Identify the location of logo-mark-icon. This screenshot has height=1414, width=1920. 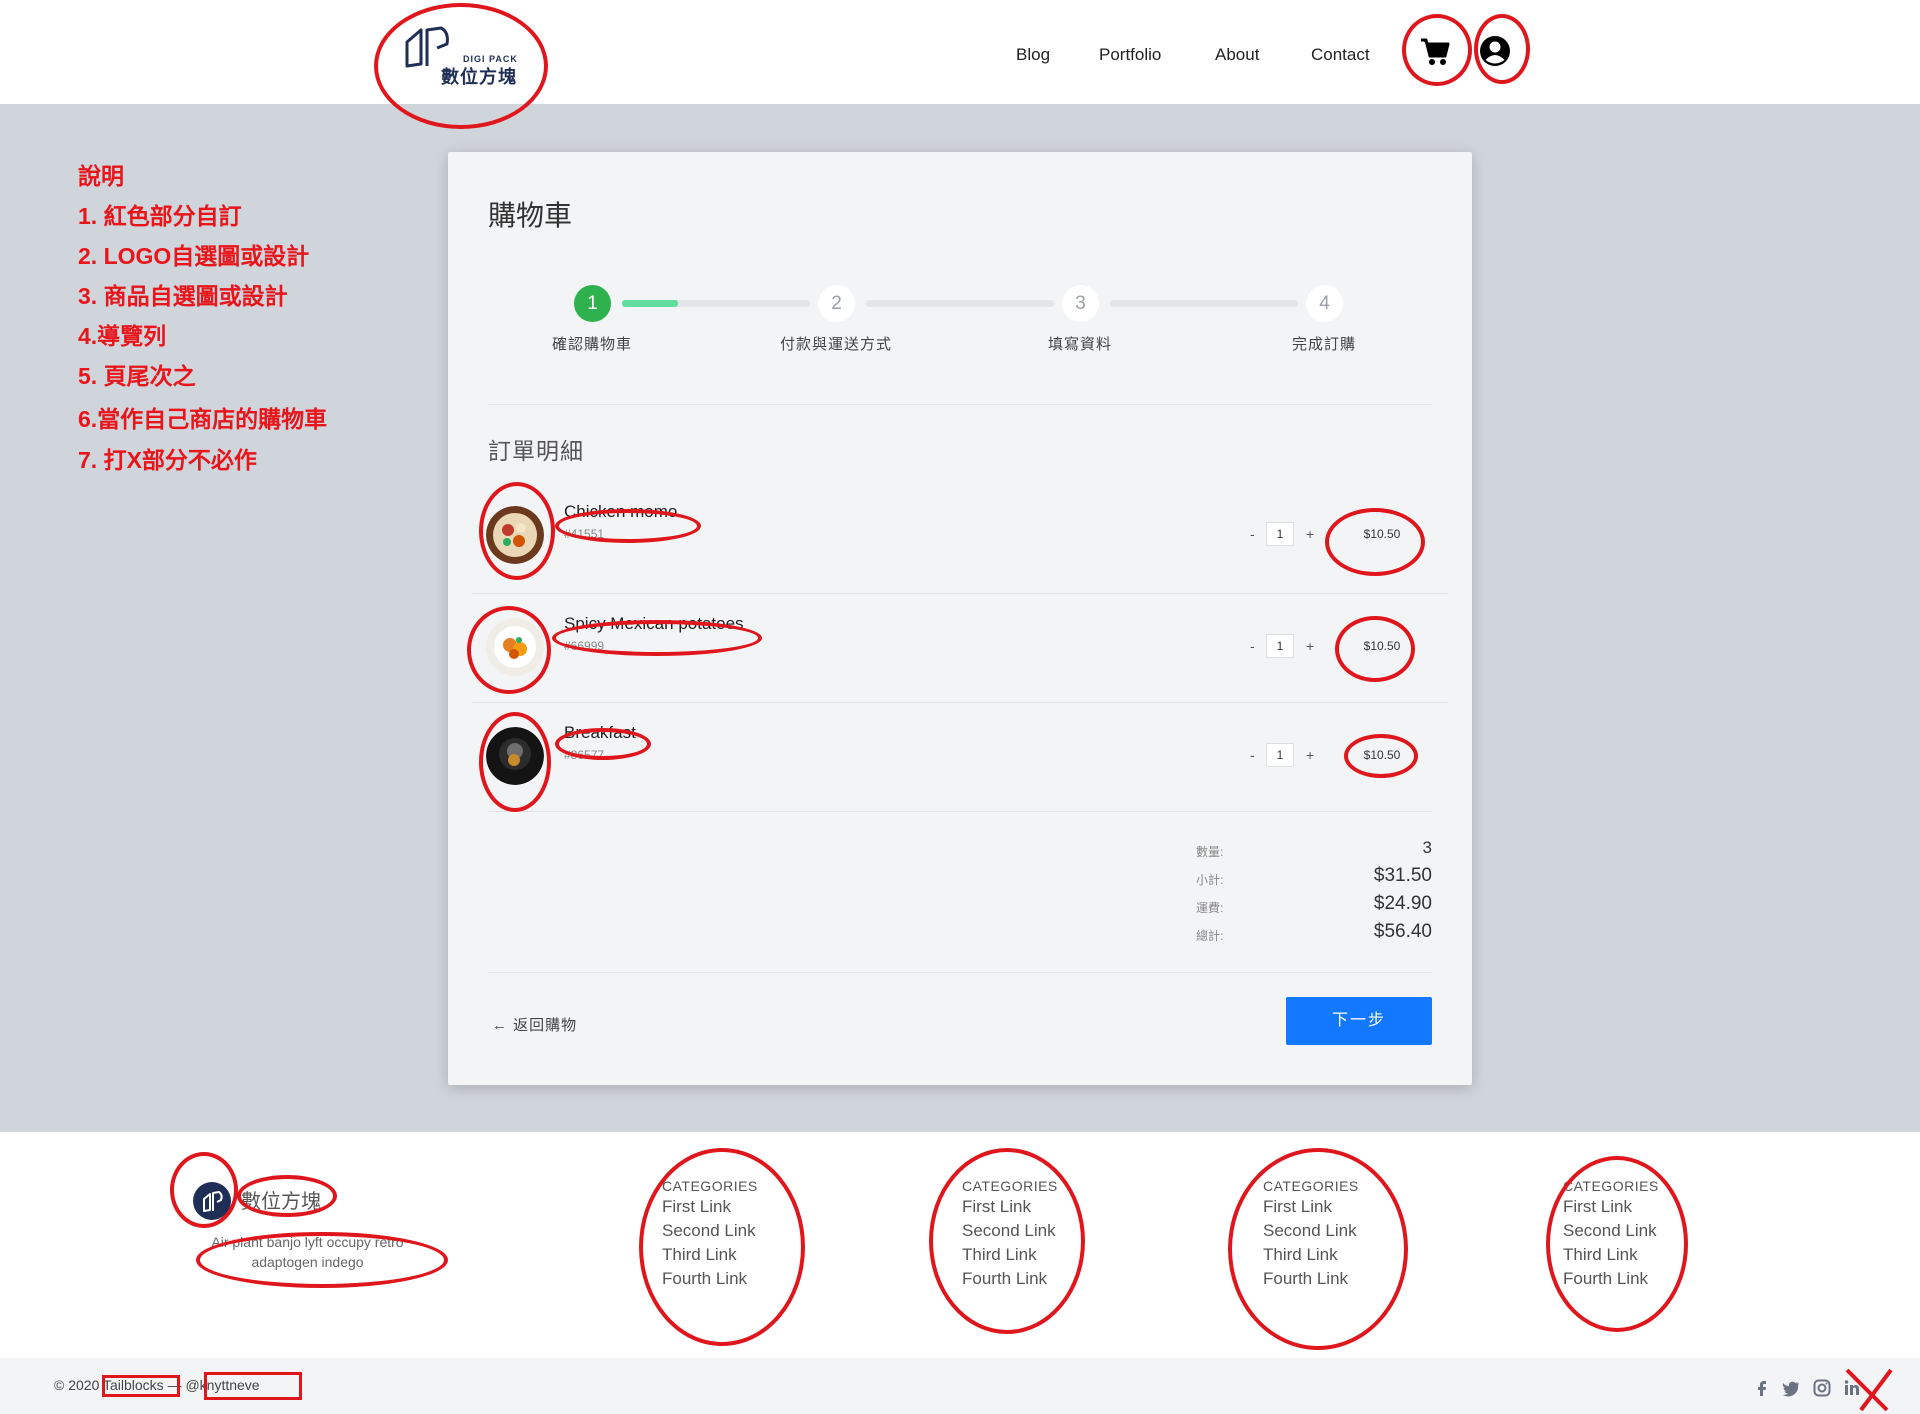
(213, 1201).